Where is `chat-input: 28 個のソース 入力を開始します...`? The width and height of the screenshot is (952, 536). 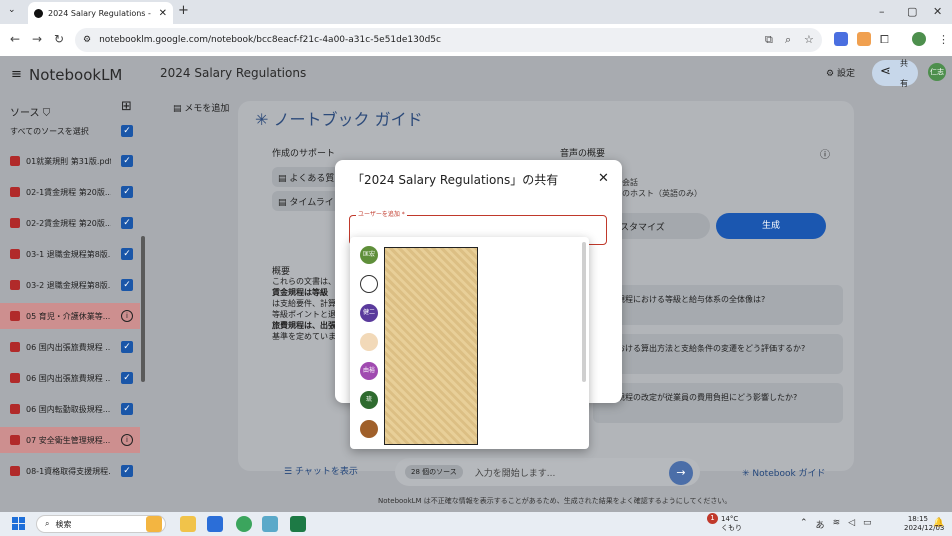
chat-input: 28 個のソース 入力を開始します... is located at coordinates (547, 472).